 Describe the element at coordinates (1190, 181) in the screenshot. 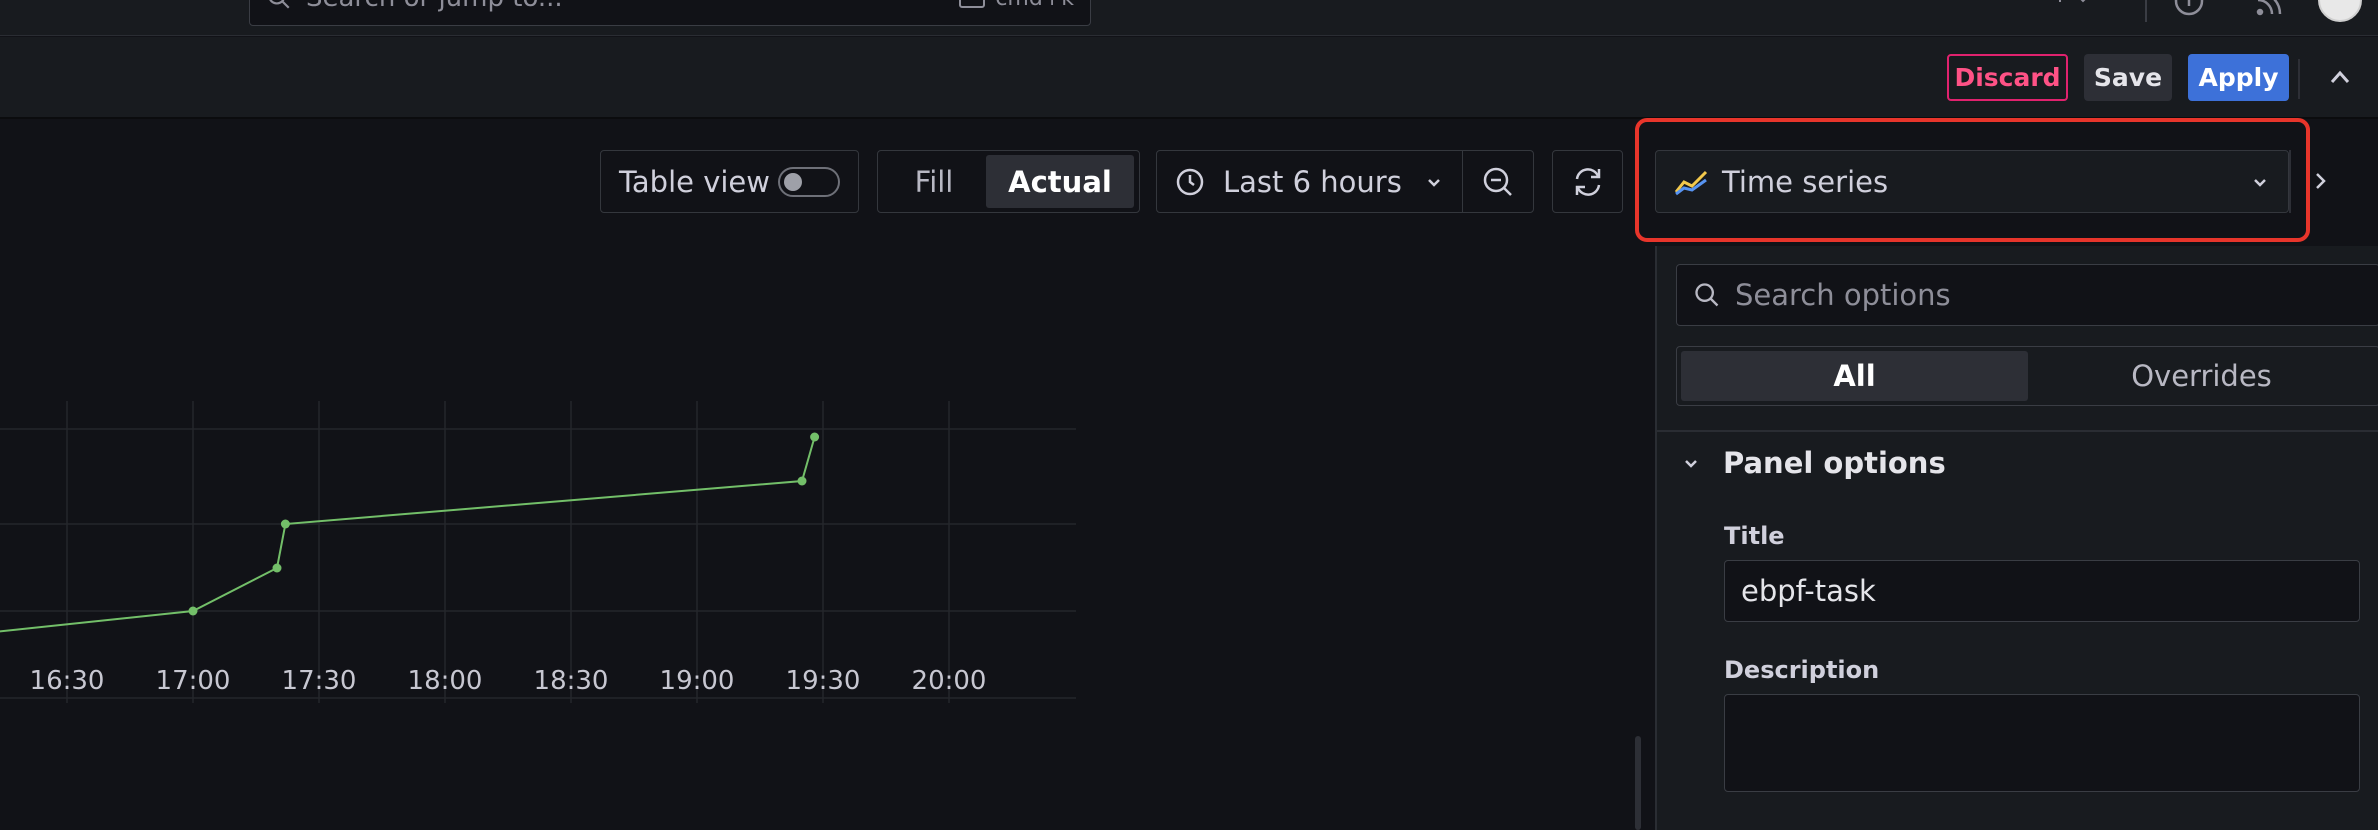

I see `clock-icon` at that location.